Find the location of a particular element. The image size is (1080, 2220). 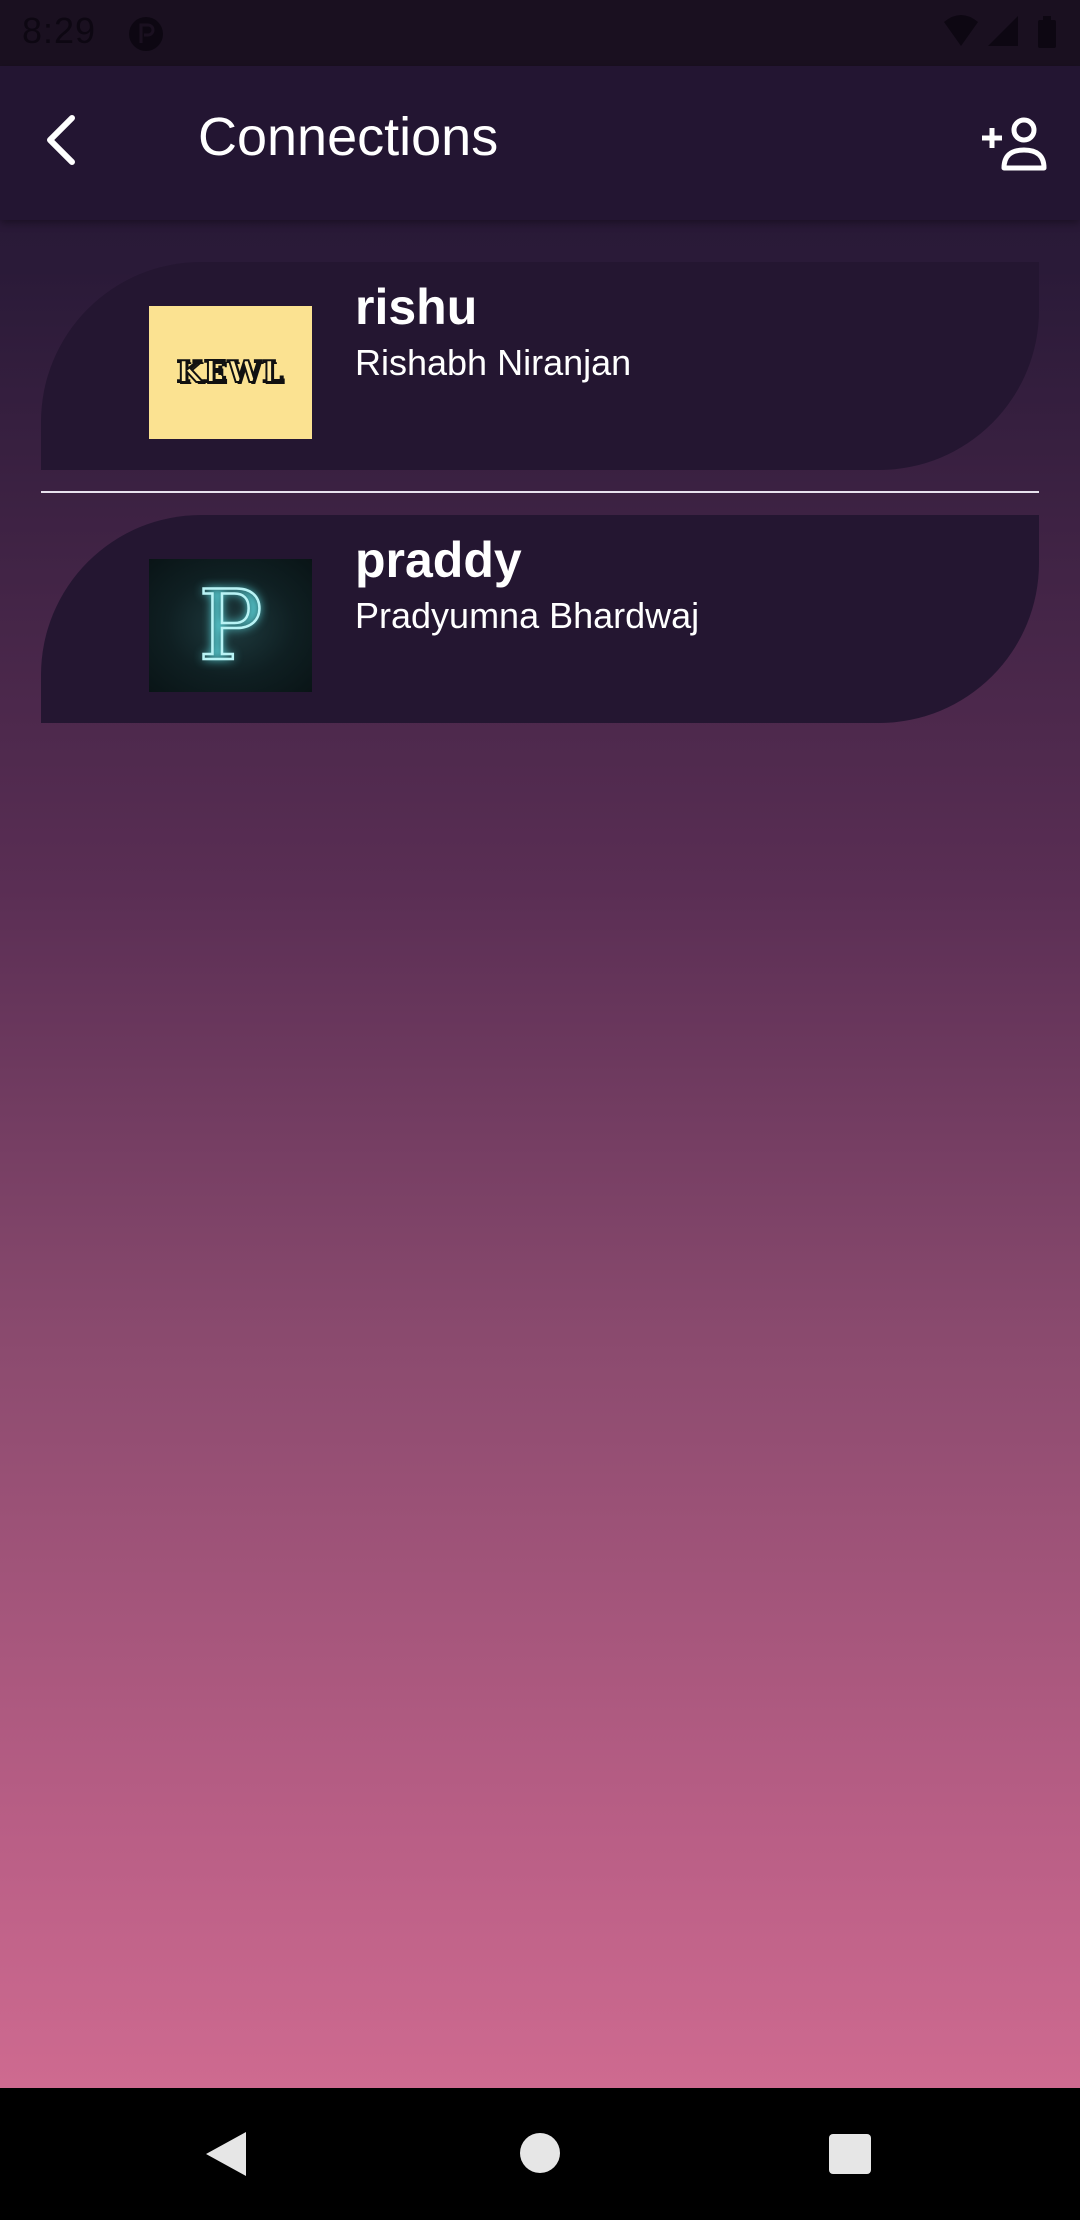

avatar: KEWL is located at coordinates (230, 372).